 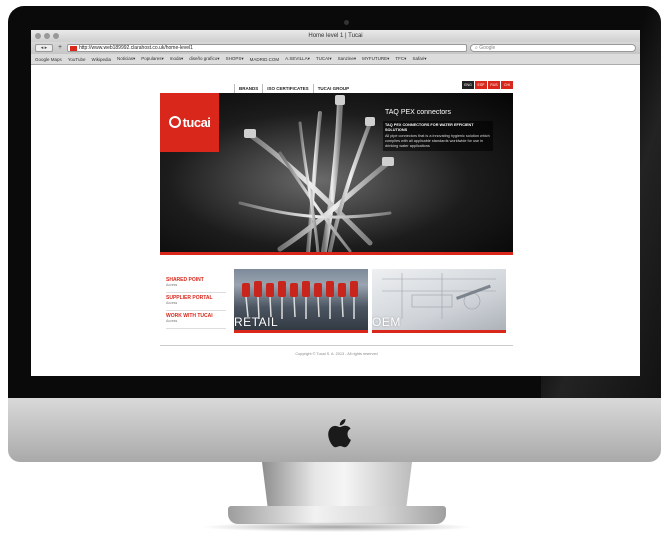 I want to click on retail-tile: RETAIL, so click(x=301, y=301).